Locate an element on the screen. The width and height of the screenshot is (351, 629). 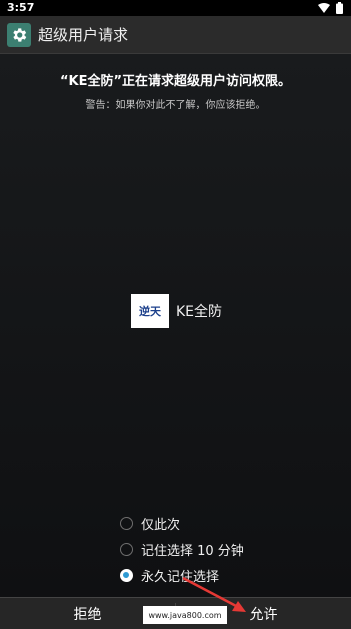
status-icons is located at coordinates (330, 8).